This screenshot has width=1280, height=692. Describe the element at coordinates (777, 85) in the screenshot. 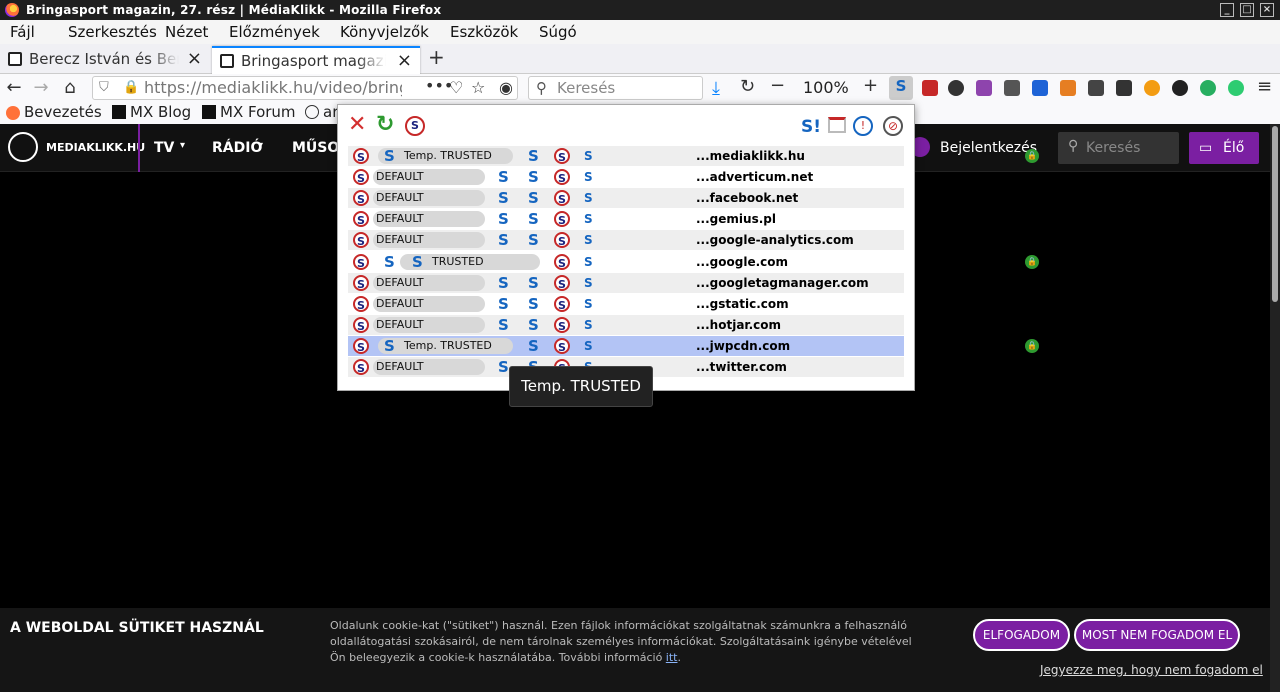

I see `zoom-out-icon: −` at that location.